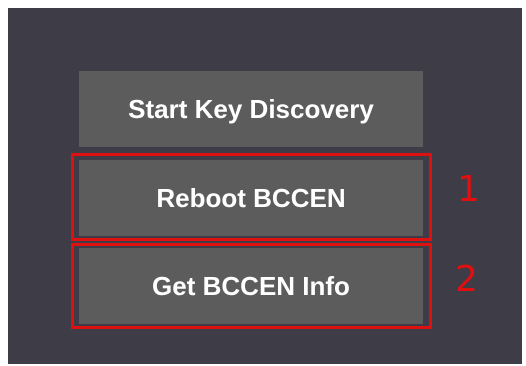  I want to click on annotation-marker-1: 1, so click(468, 189).